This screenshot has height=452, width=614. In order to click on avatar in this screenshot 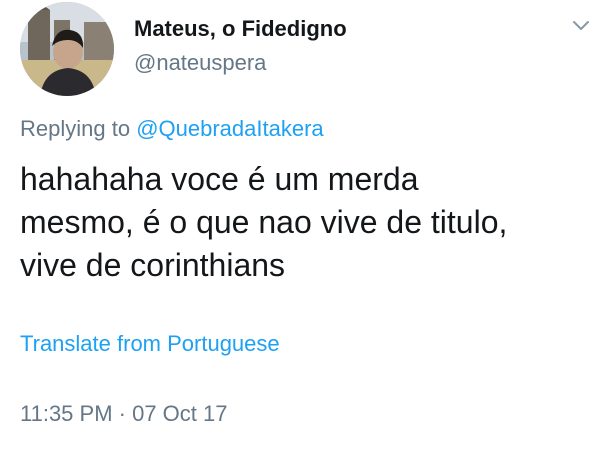, I will do `click(67, 49)`.